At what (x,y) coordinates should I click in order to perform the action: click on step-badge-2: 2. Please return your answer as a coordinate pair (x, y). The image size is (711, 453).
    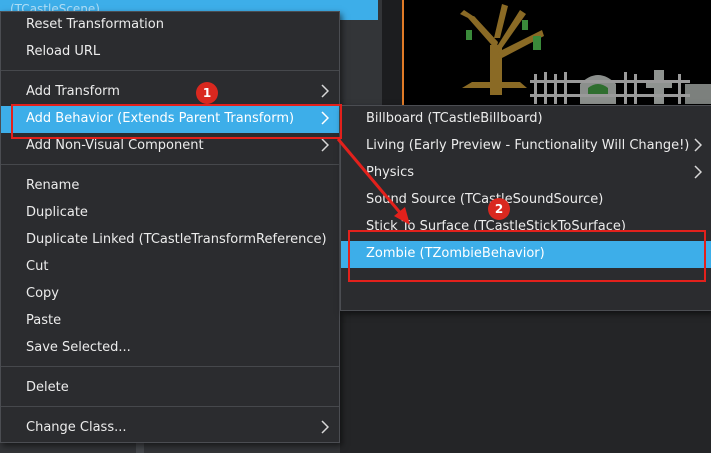
    Looking at the image, I should click on (499, 209).